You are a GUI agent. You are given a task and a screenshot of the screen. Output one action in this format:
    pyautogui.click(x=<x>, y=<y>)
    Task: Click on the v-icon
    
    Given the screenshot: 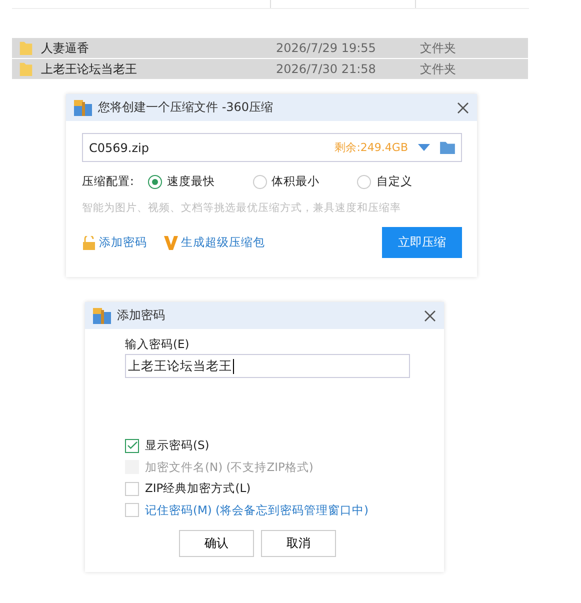 What is the action you would take?
    pyautogui.click(x=171, y=243)
    